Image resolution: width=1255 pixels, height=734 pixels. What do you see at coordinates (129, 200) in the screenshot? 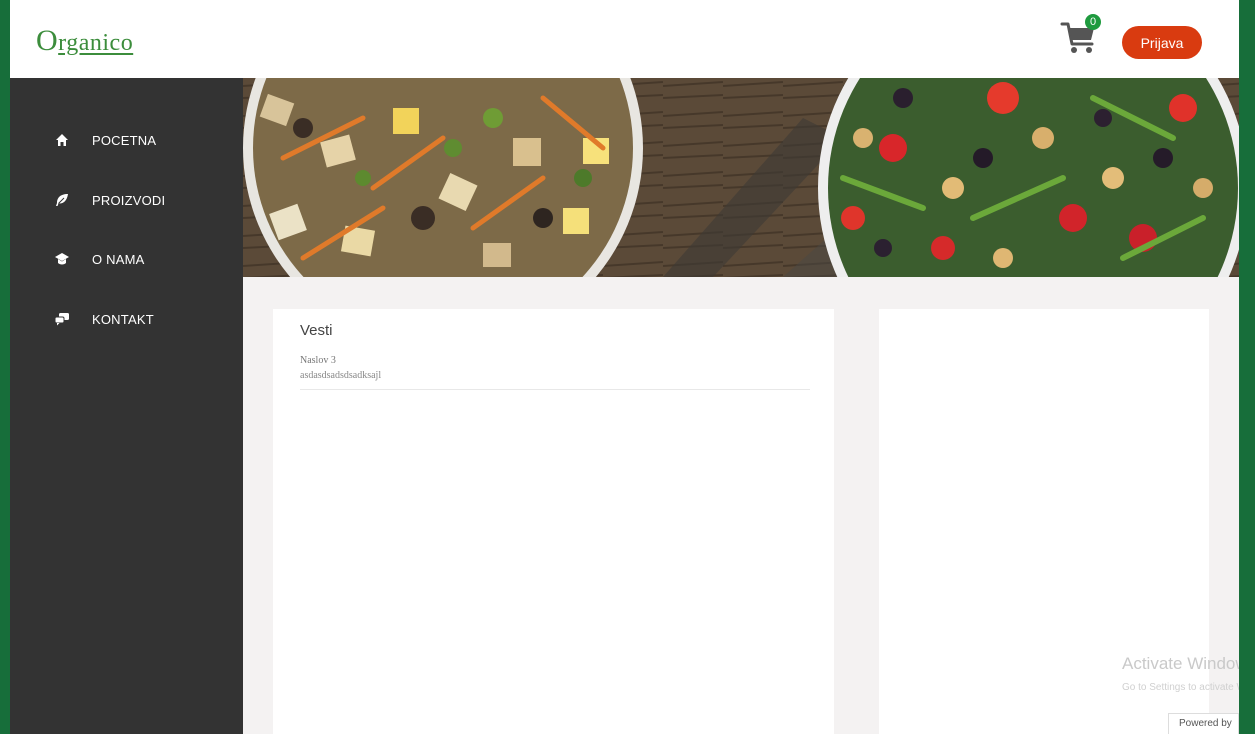
I see `sidebar-item-label: PROIZVODI` at bounding box center [129, 200].